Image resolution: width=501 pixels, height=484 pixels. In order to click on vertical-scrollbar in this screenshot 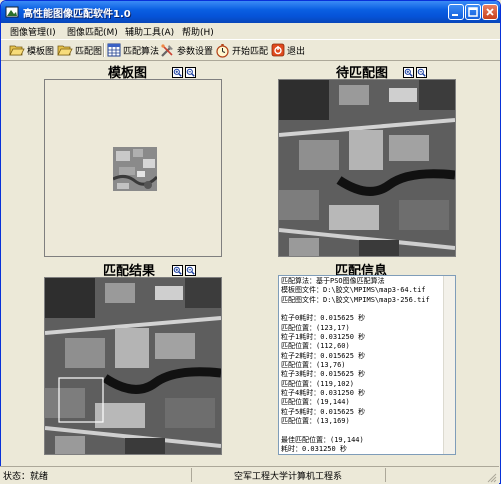, I will do `click(449, 365)`.